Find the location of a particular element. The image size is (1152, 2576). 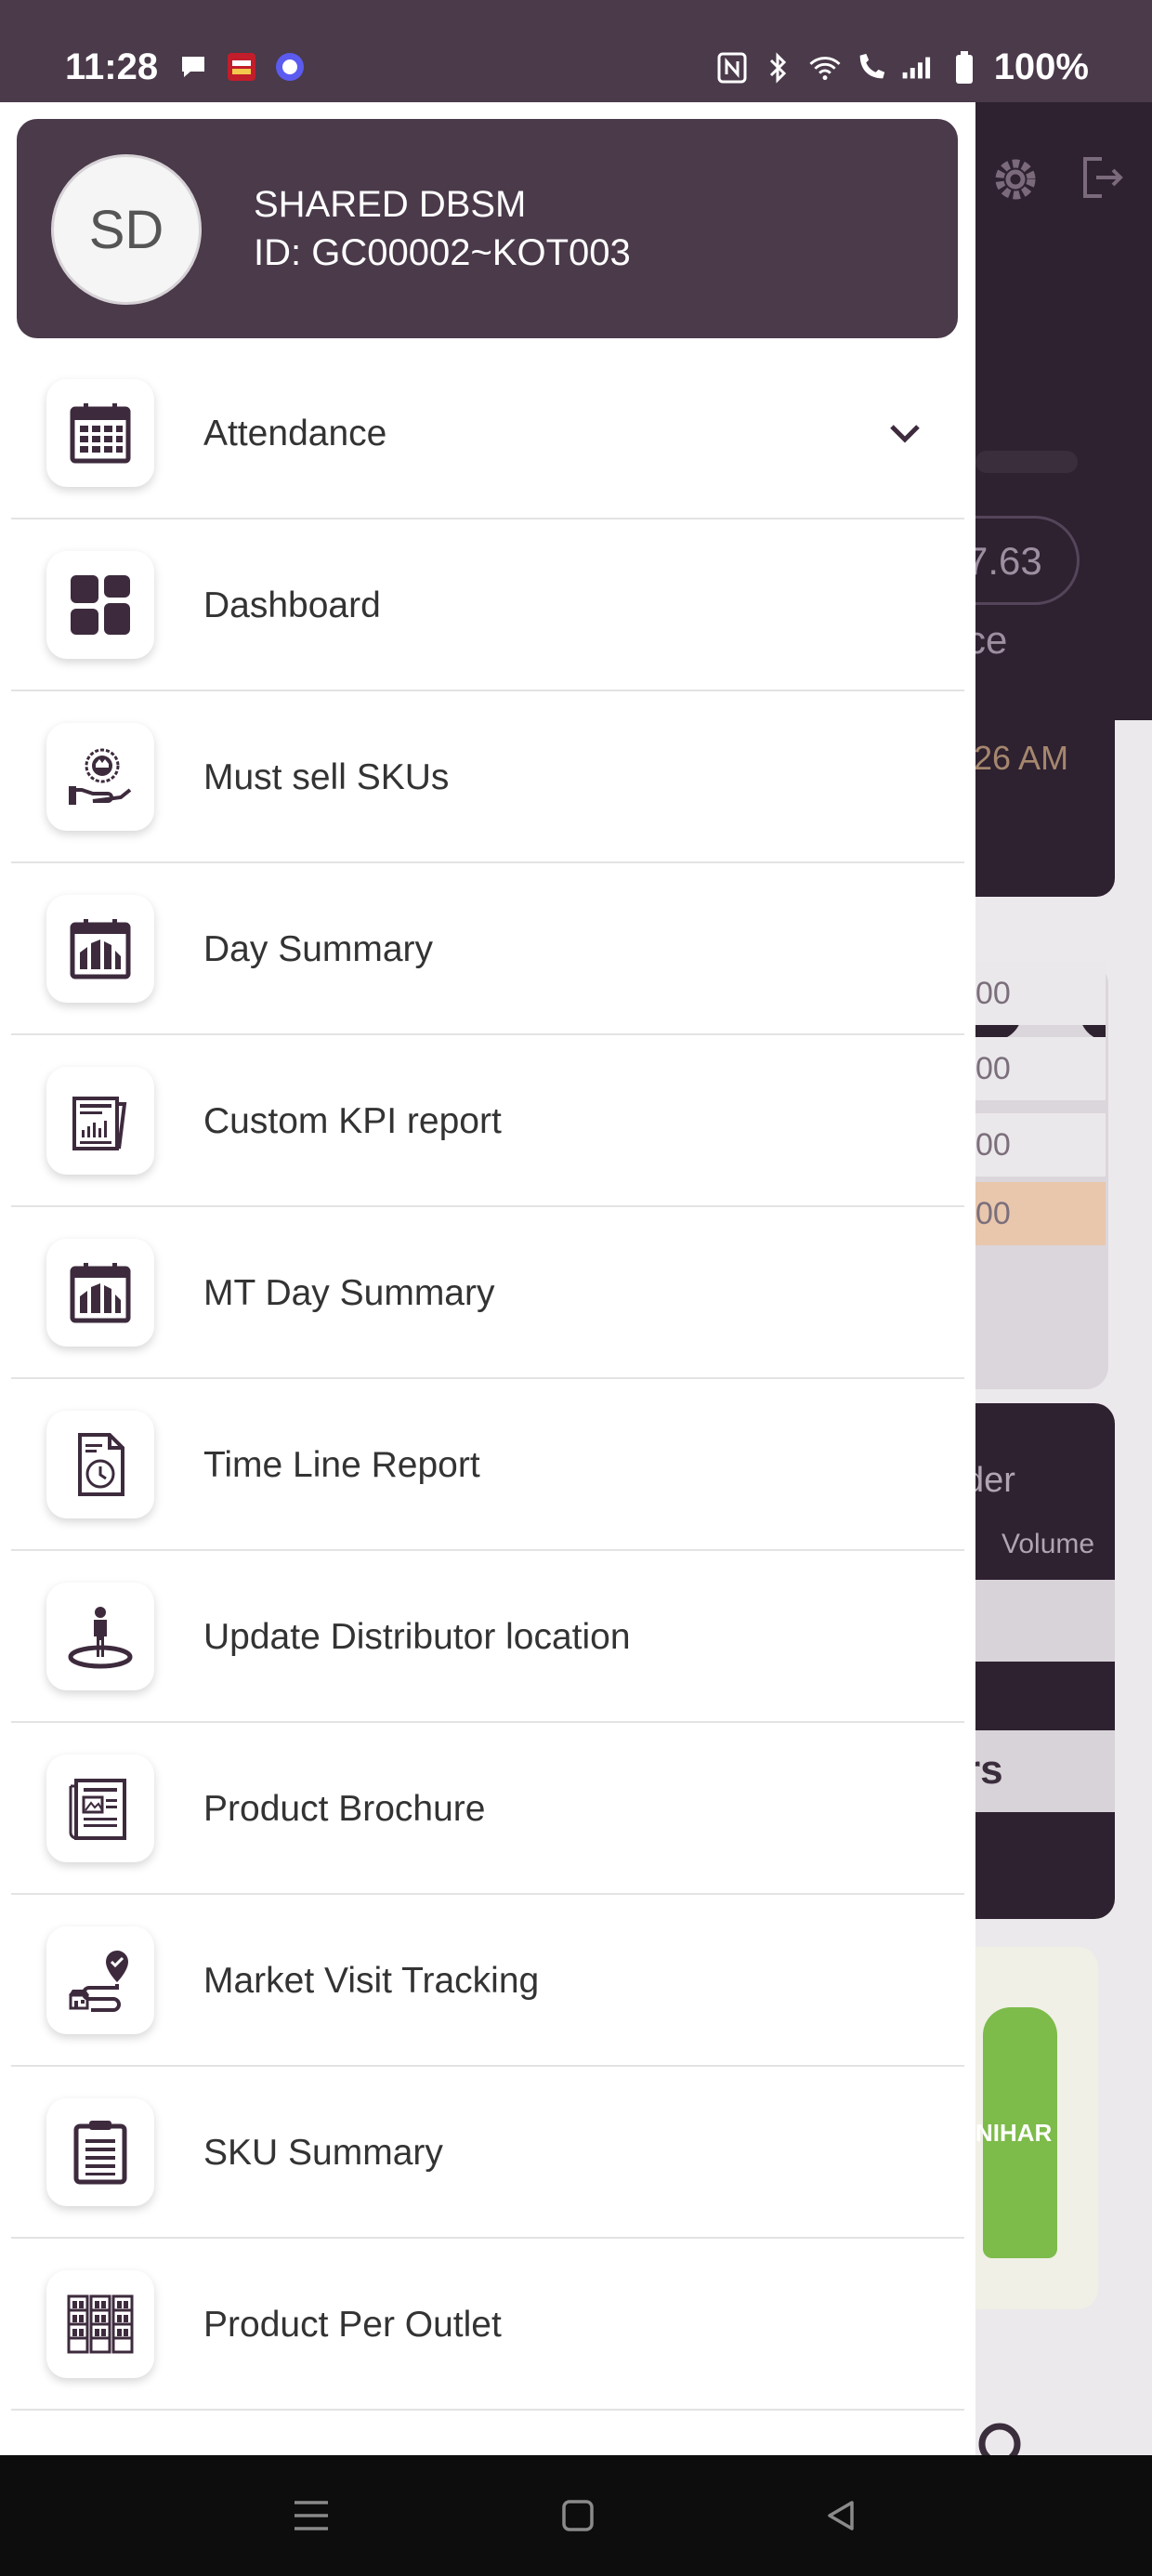

background-time-text: 26 AM is located at coordinates (1021, 758).